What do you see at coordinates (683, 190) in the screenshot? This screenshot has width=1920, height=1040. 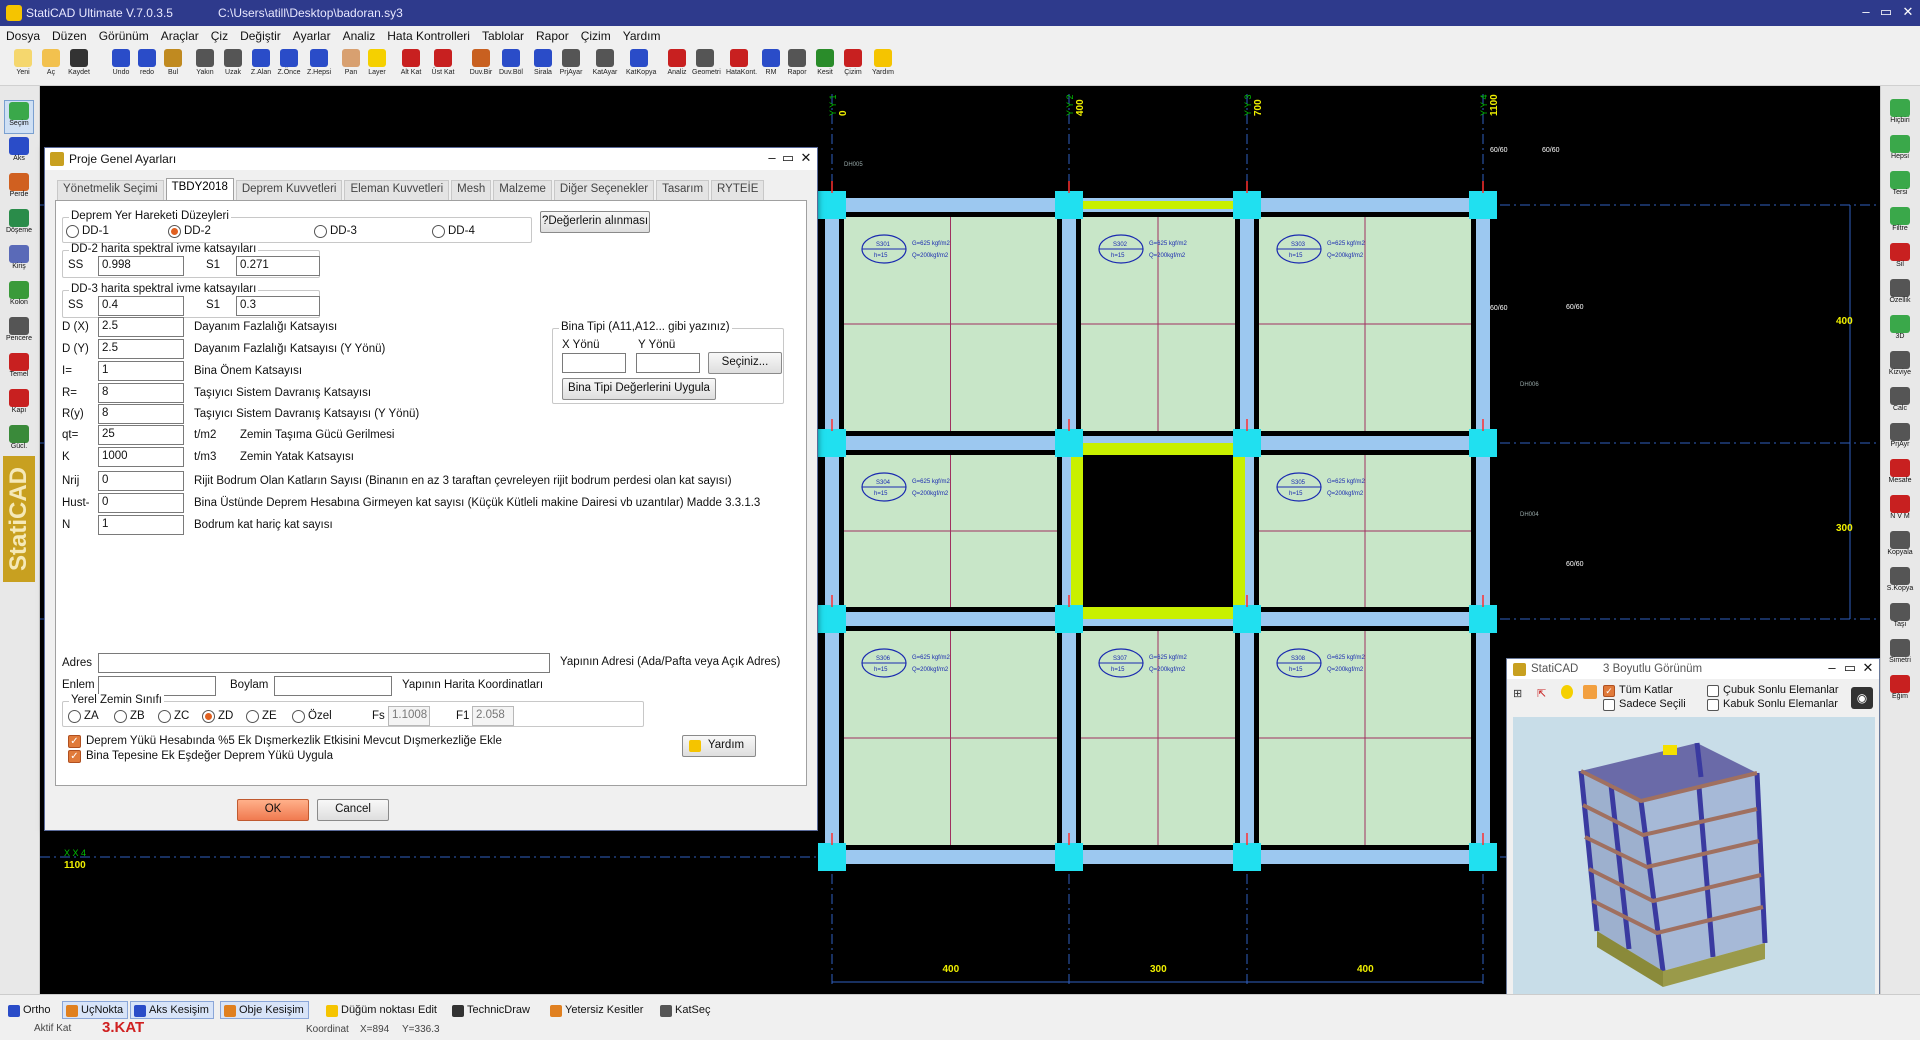 I see `tab-7: Tasarım` at bounding box center [683, 190].